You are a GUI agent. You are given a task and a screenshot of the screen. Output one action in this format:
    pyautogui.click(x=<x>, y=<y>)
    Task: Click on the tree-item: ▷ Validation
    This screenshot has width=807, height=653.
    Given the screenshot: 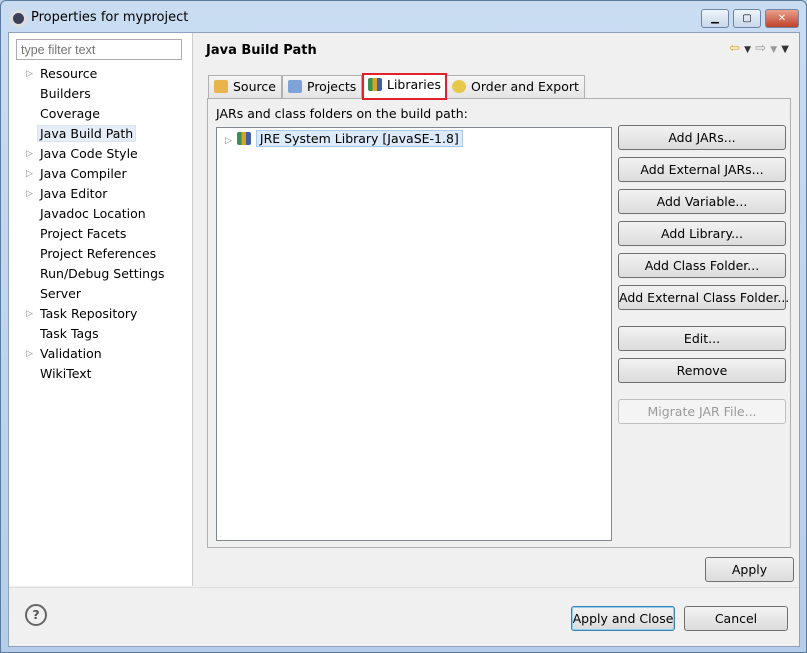 What is the action you would take?
    pyautogui.click(x=100, y=354)
    